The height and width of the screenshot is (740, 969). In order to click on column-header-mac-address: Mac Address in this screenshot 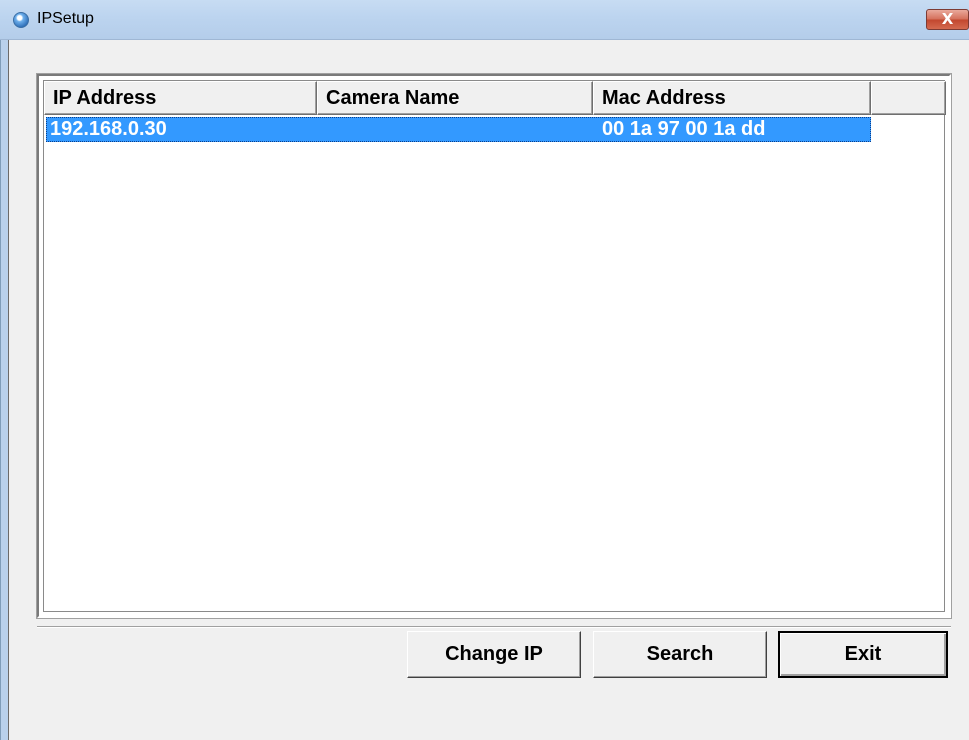, I will do `click(732, 98)`.